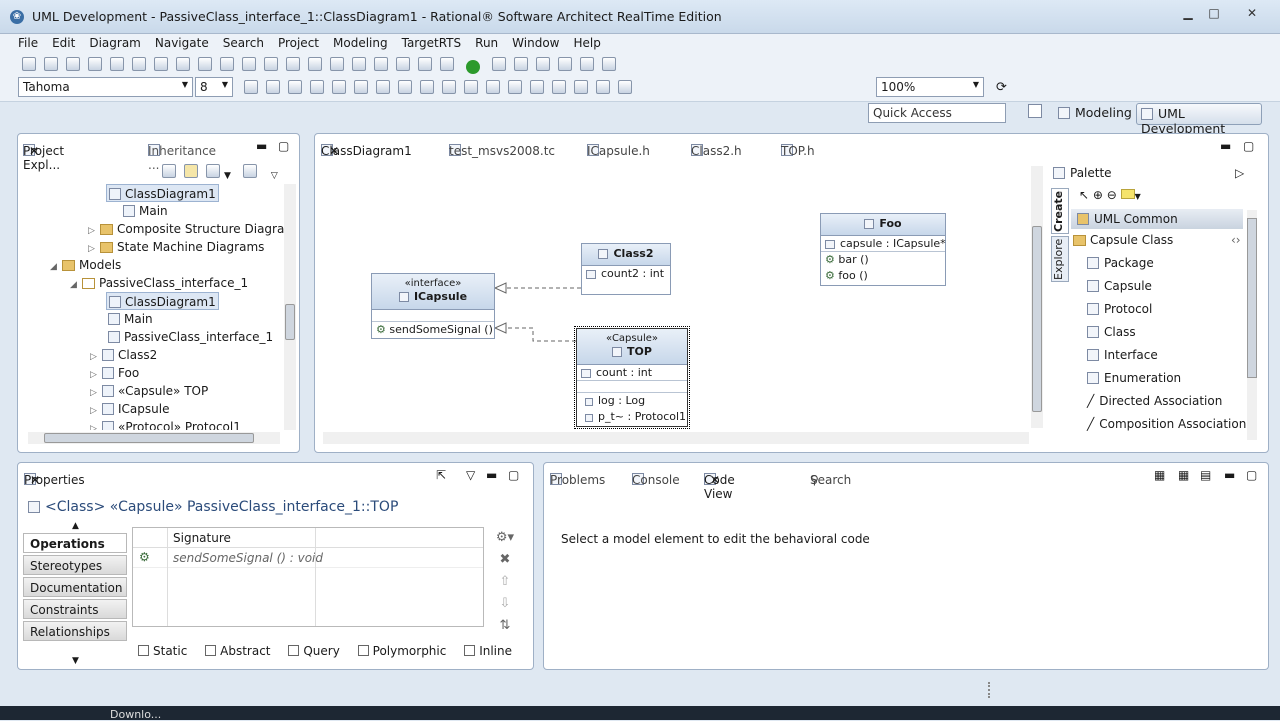 Image resolution: width=1280 pixels, height=721 pixels. I want to click on debug-icon, so click(359, 64).